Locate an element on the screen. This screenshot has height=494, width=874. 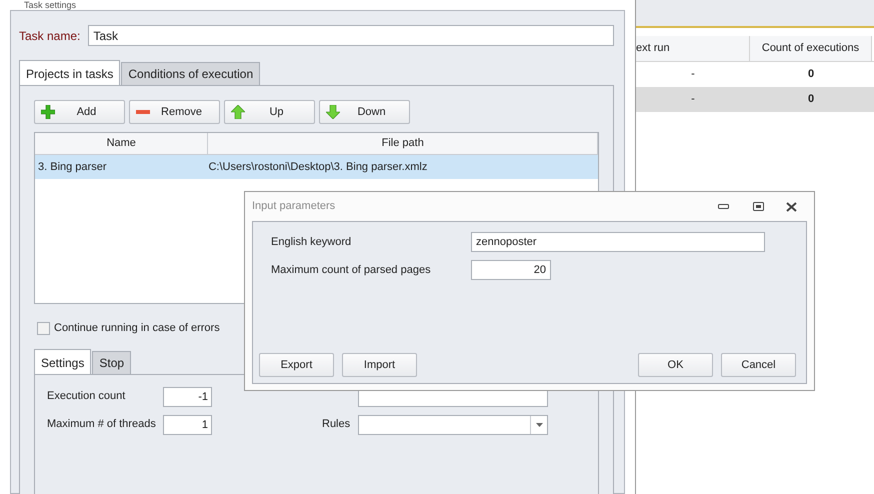
down-arrow-icon is located at coordinates (333, 112).